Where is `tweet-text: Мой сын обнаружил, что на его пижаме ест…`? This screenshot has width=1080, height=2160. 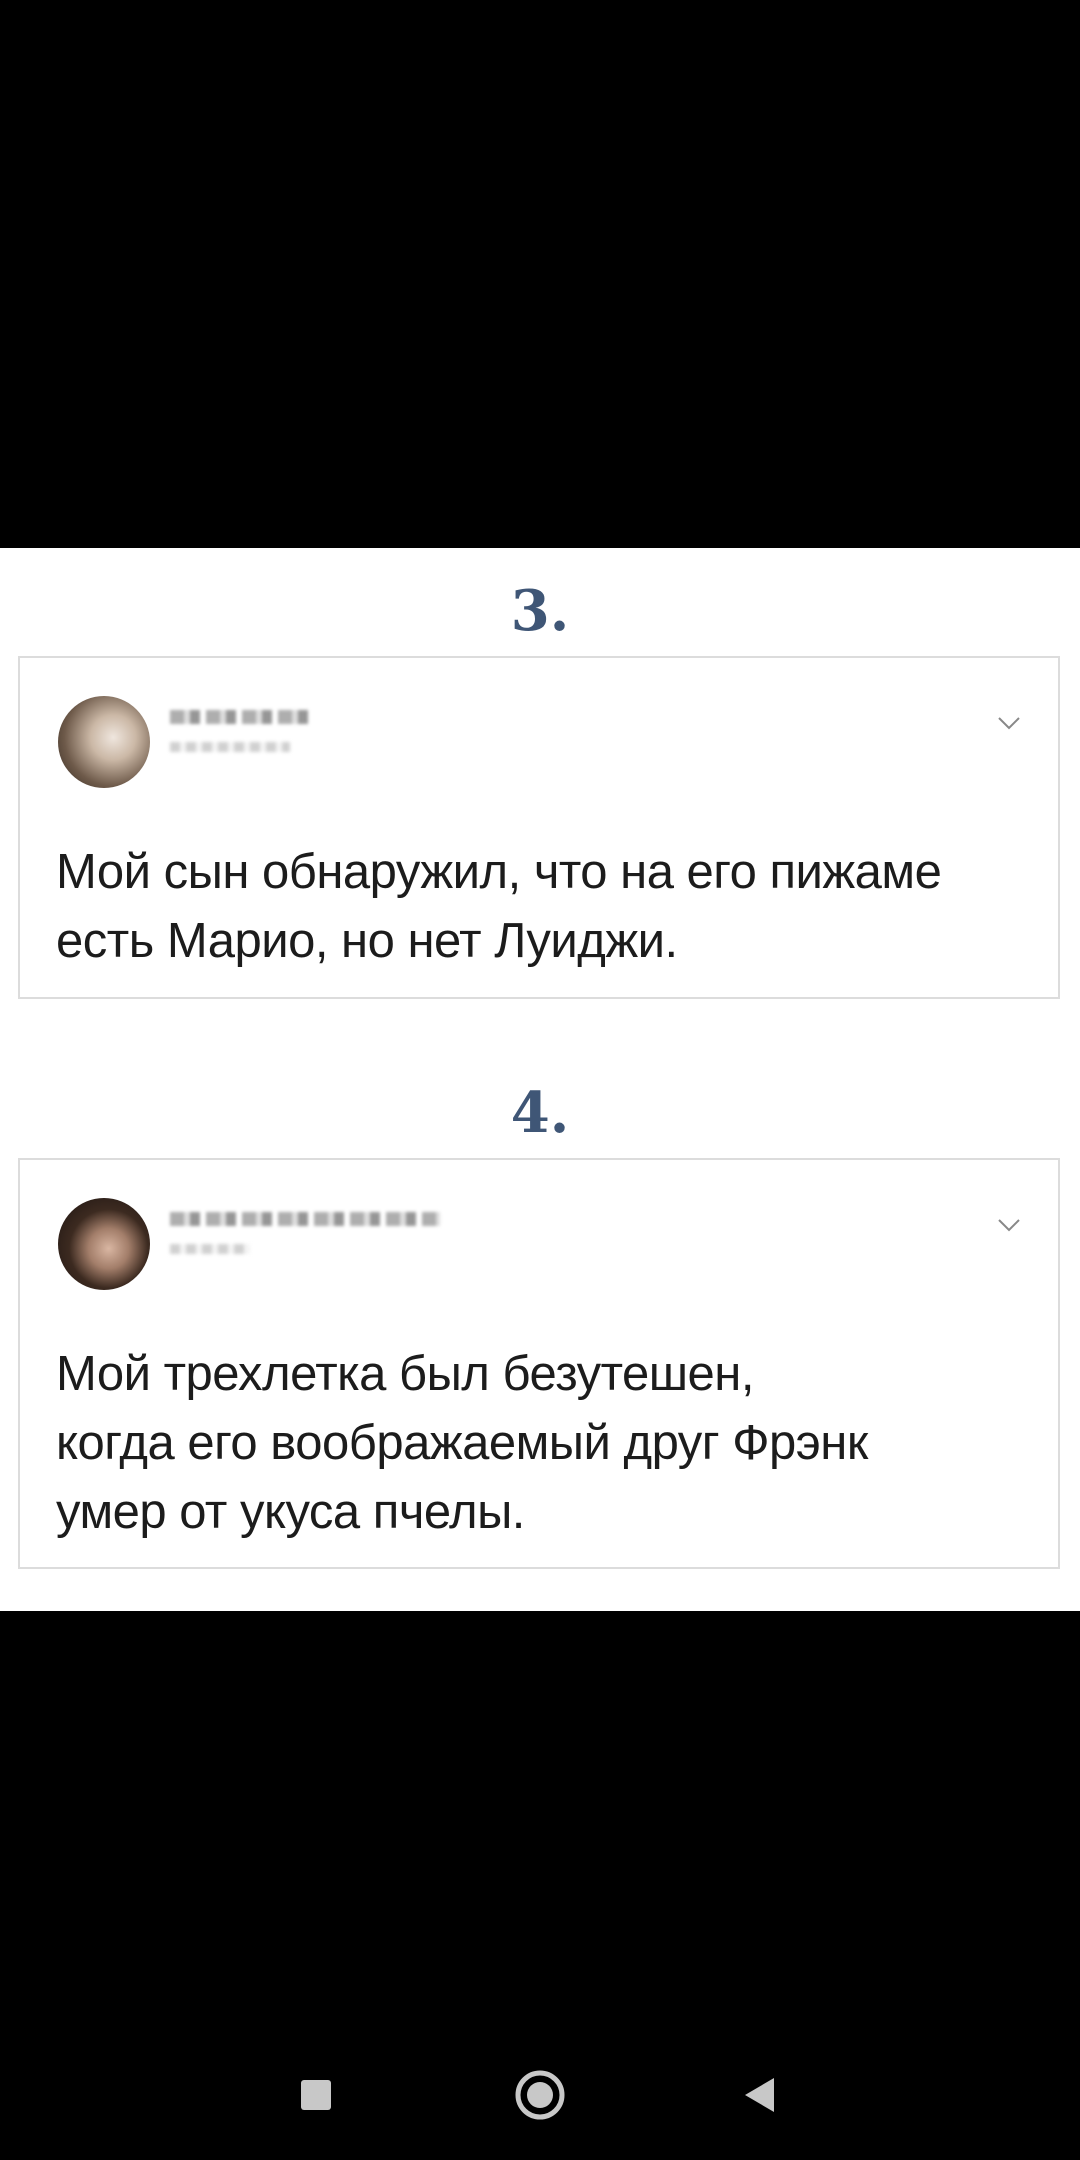 tweet-text: Мой сын обнаружил, что на его пижаме ест… is located at coordinates (499, 906).